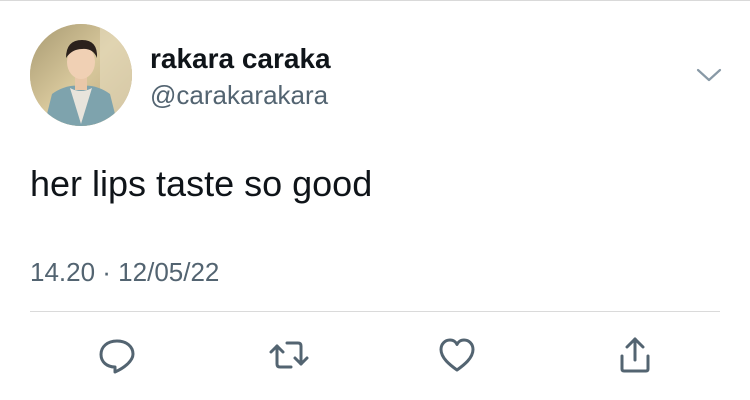 The image size is (750, 400). I want to click on retweet-icon, so click(289, 355).